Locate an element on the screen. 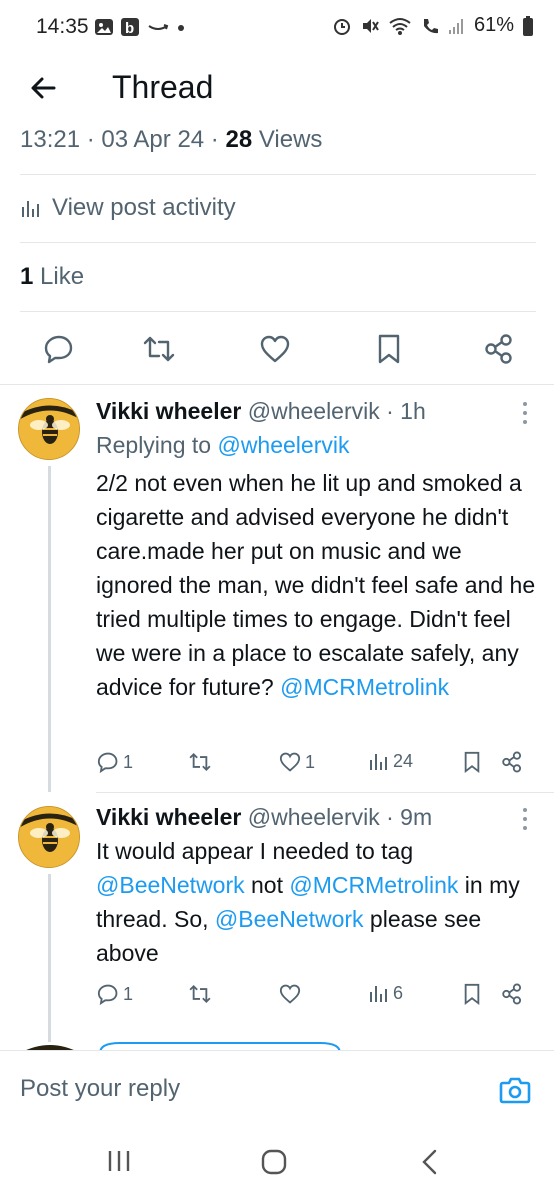 This screenshot has width=554, height=1200. battery-icon is located at coordinates (528, 25).